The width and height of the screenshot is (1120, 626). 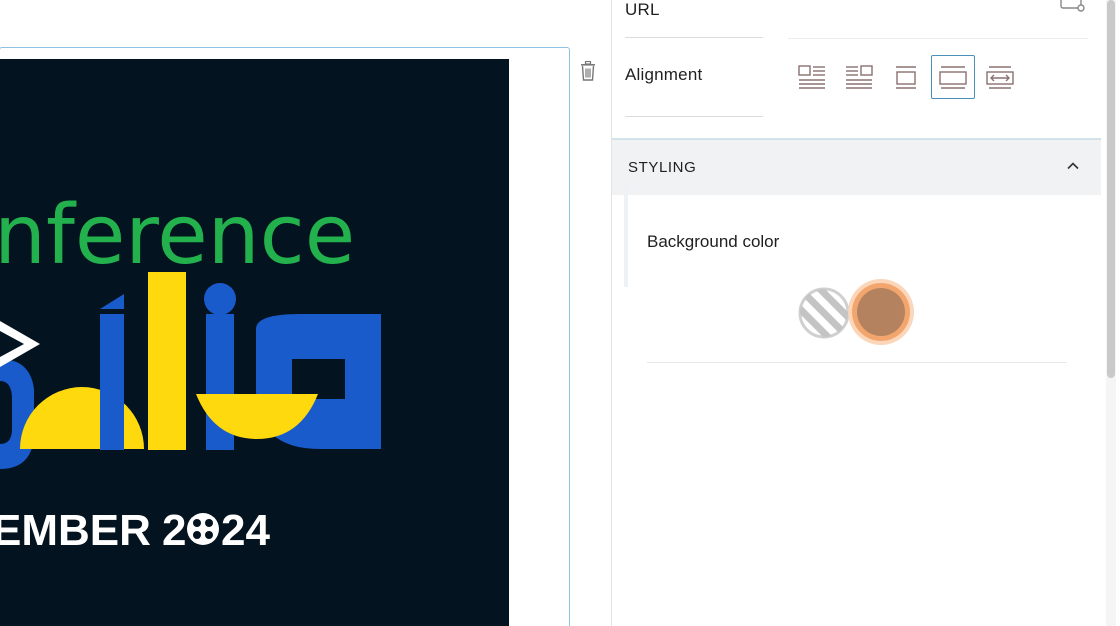 I want to click on alignment-label: Alignment, so click(x=664, y=74).